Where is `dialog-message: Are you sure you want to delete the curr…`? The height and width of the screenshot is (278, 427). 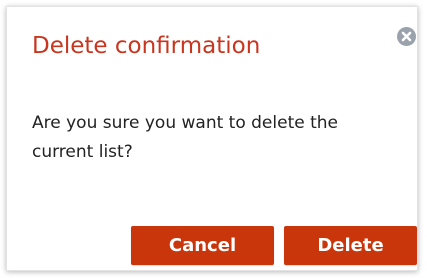 dialog-message: Are you sure you want to delete the curr… is located at coordinates (185, 137).